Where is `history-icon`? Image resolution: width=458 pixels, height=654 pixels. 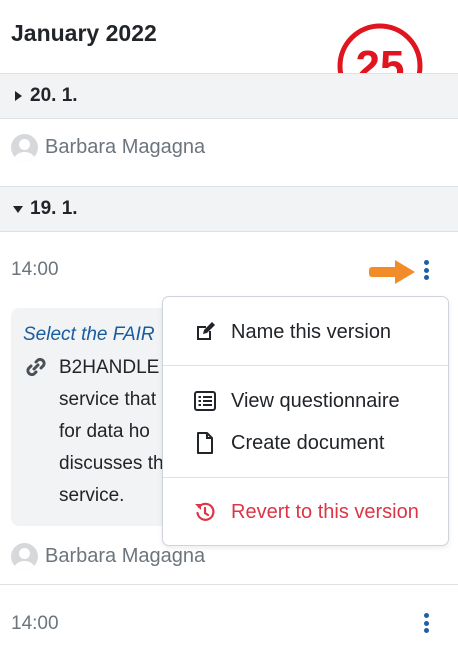
history-icon is located at coordinates (205, 512).